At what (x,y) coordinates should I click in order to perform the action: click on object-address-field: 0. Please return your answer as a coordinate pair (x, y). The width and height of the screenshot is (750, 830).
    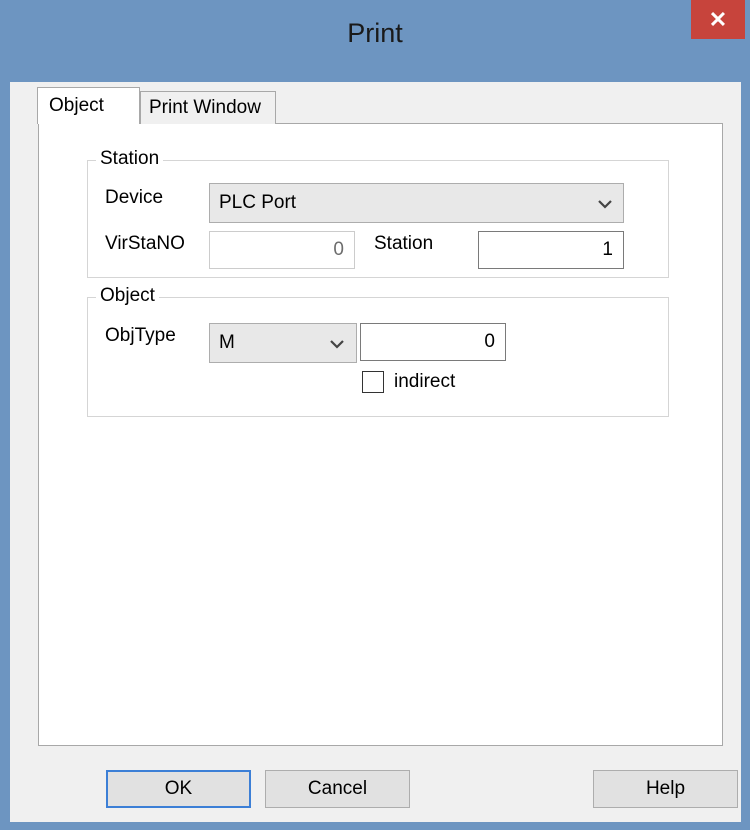
    Looking at the image, I should click on (433, 342).